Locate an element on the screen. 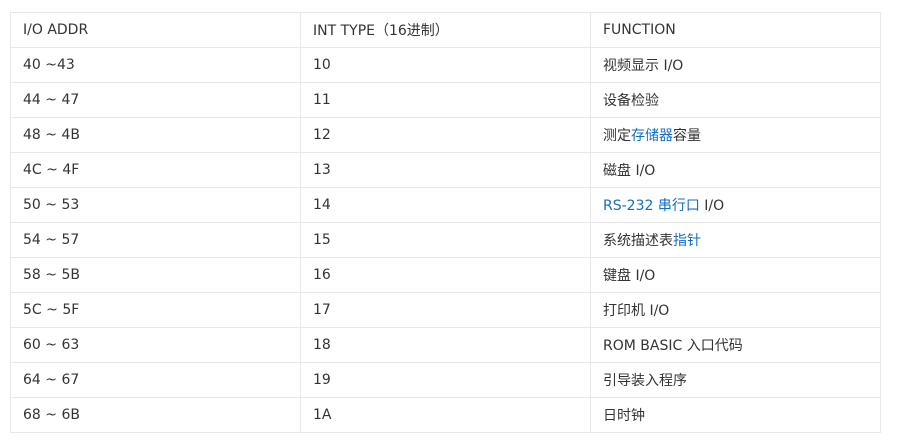 The width and height of the screenshot is (897, 442). function-link: 指针 is located at coordinates (687, 241).